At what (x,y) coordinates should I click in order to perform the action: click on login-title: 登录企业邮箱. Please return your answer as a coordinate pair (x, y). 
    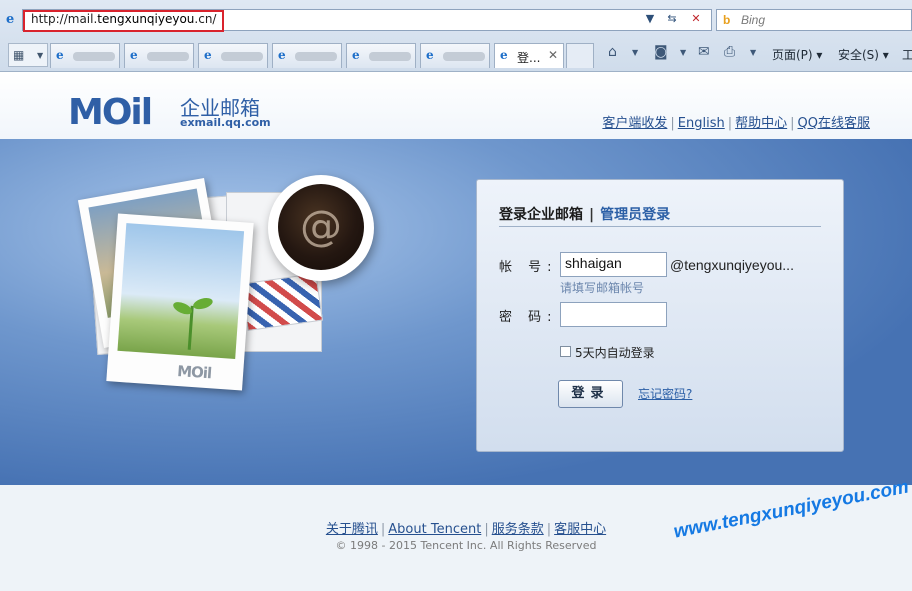
    Looking at the image, I should click on (541, 215).